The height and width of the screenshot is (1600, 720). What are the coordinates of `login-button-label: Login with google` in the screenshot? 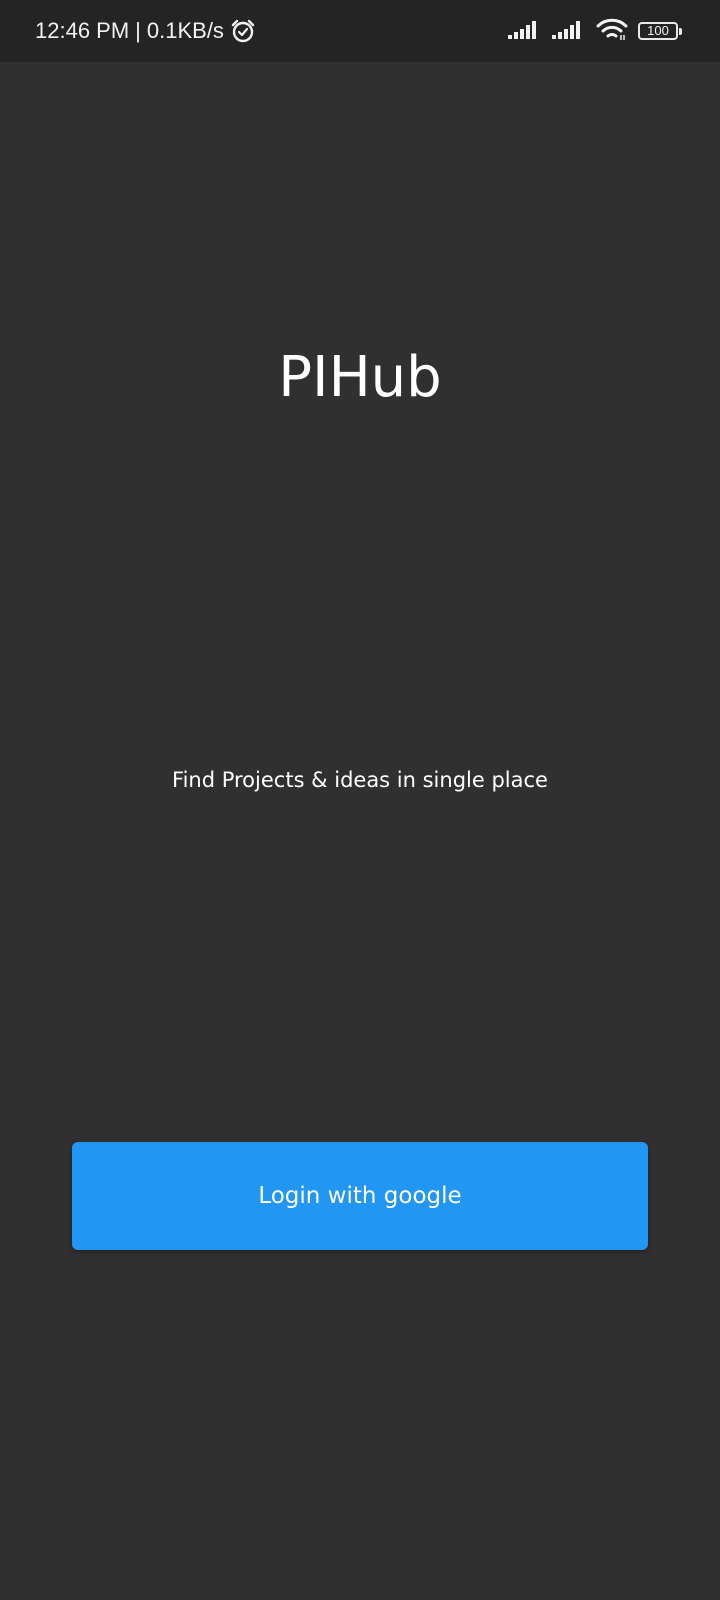 It's located at (360, 1196).